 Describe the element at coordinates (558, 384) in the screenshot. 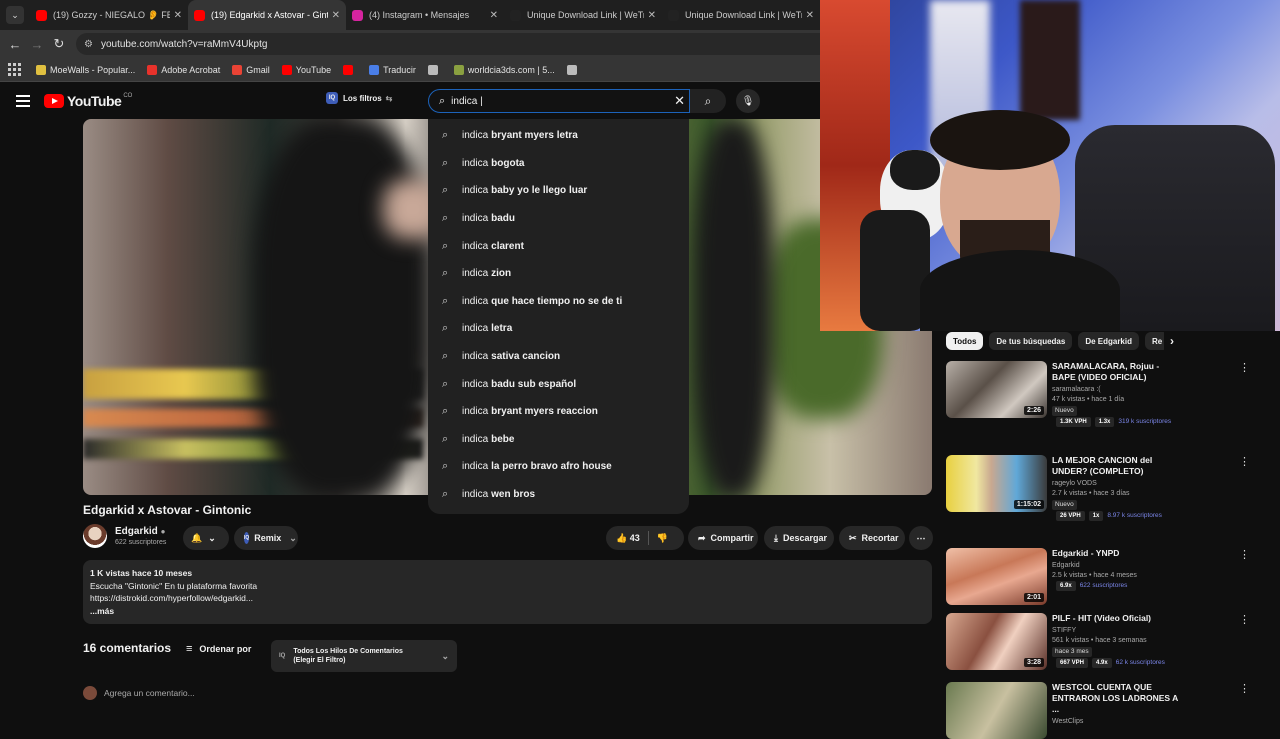

I see `search-suggestion: ⌕ indica badu sub español` at that location.